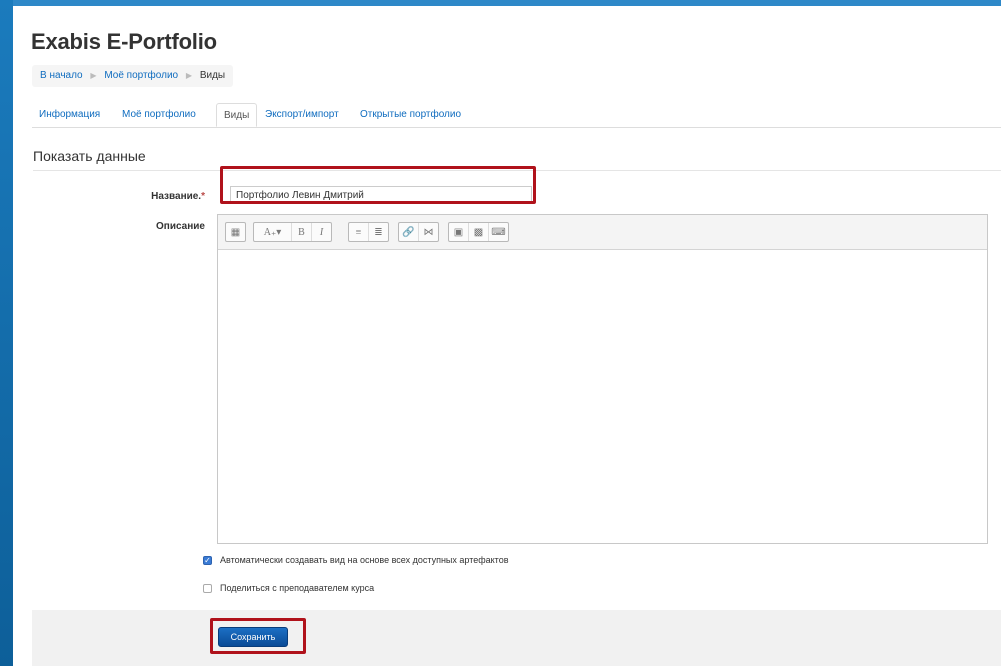  I want to click on tab-views: Виды, so click(237, 115).